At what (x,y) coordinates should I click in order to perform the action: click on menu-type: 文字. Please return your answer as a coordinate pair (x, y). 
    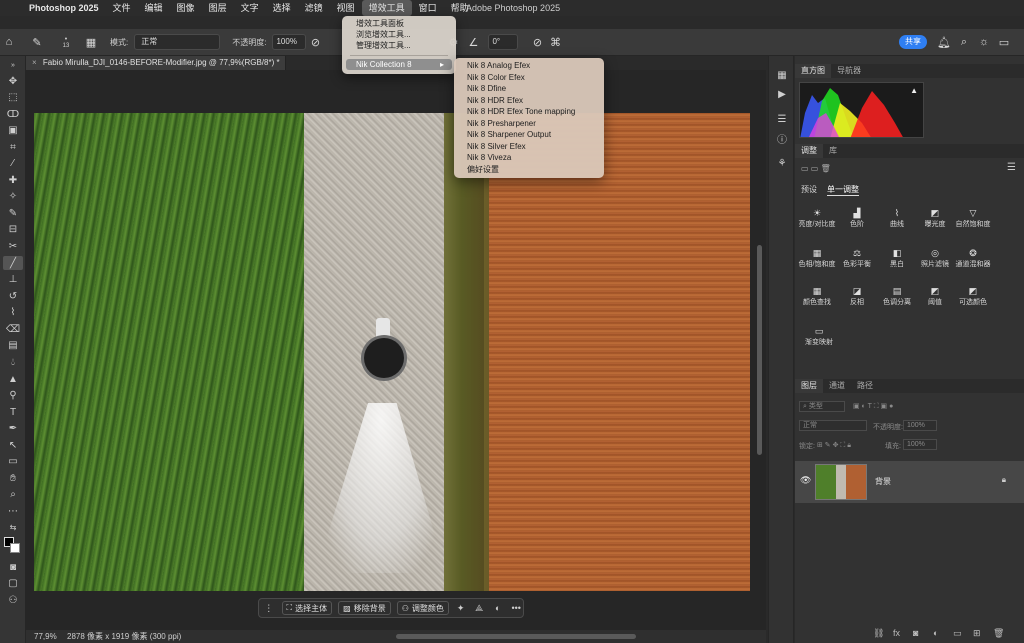
    Looking at the image, I should click on (250, 8).